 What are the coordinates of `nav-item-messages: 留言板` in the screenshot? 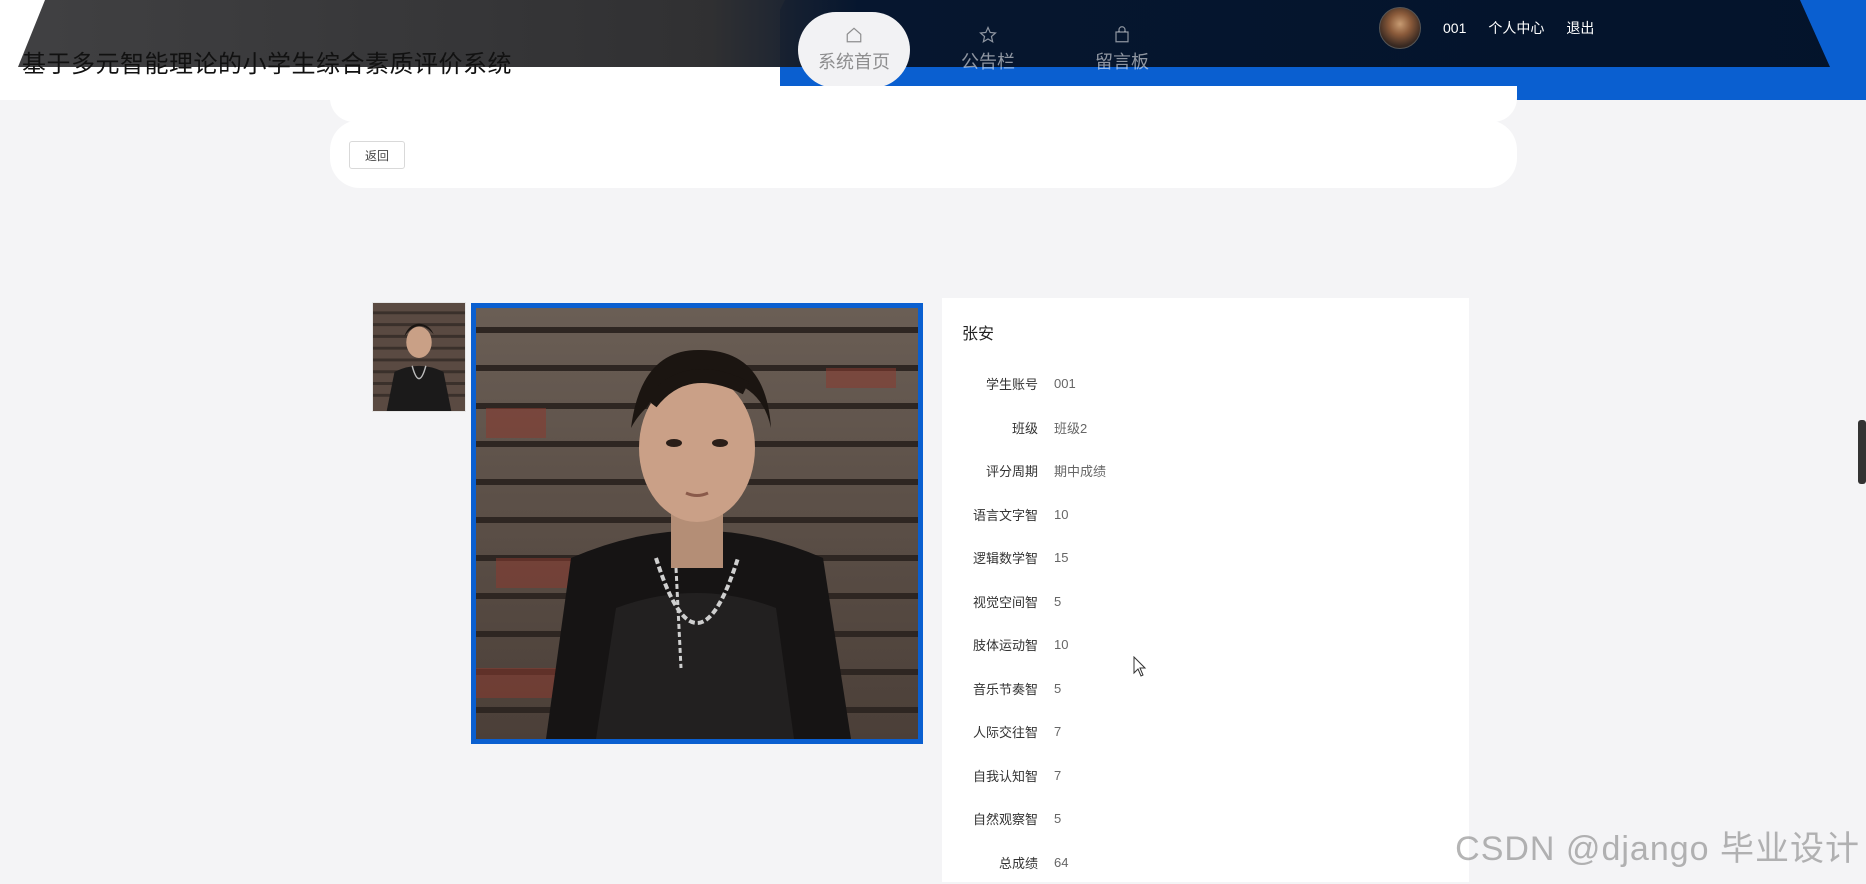 It's located at (1122, 50).